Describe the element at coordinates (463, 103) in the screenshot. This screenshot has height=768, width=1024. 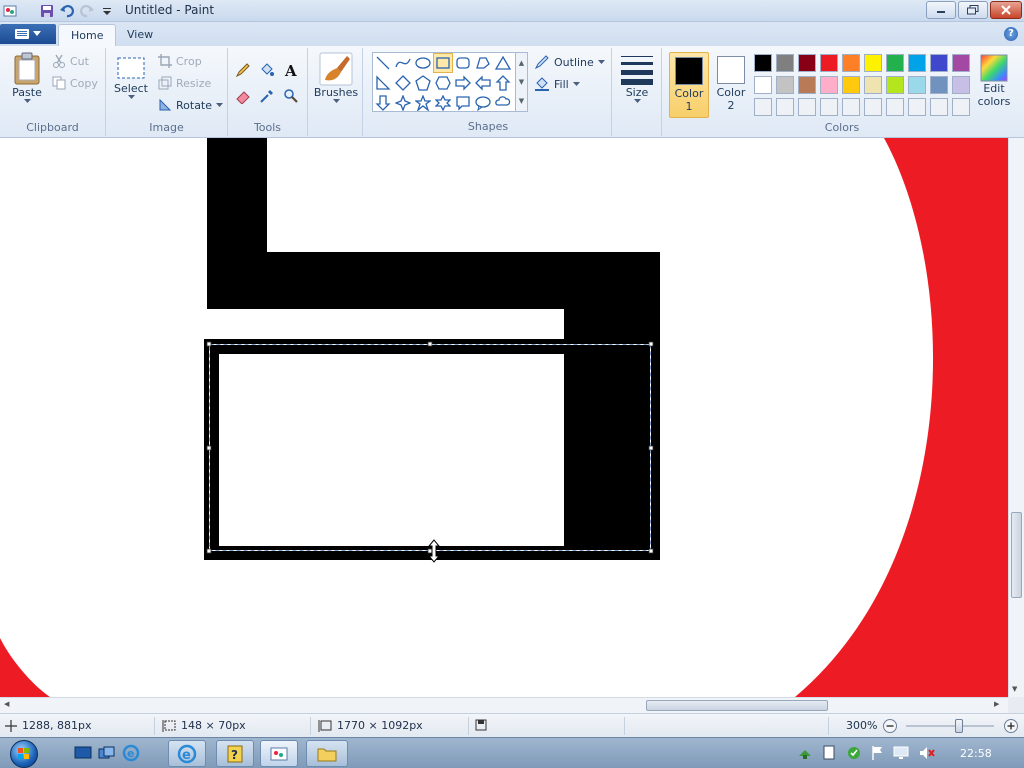
I see `rounded-callout-shape-icon` at that location.